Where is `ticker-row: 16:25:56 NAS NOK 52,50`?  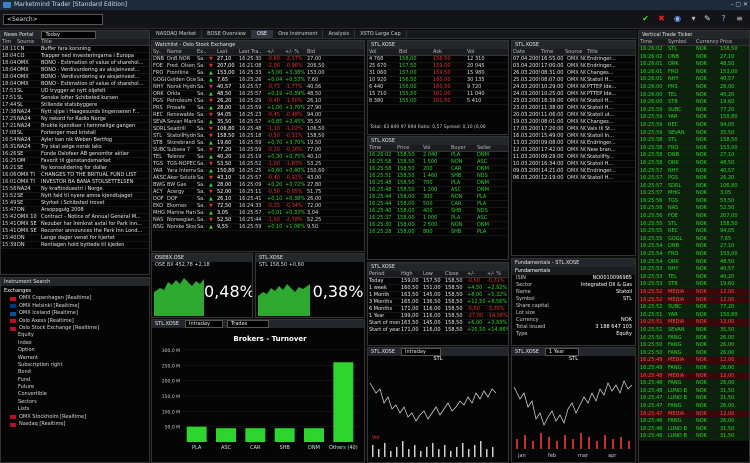
ticker-row: 16:25:56 NAS NOK 52,50 is located at coordinates (694, 209).